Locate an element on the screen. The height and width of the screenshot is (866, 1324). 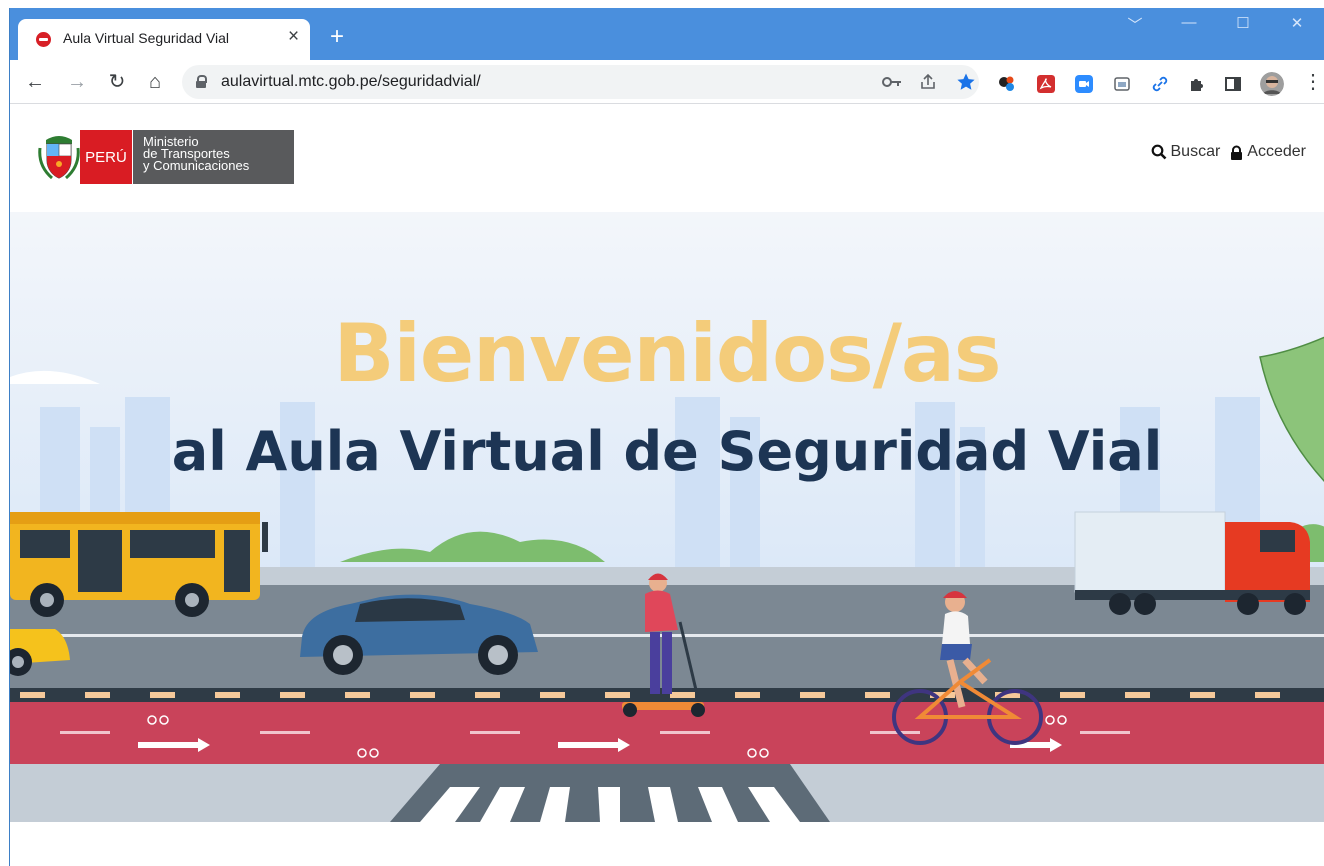
close-tab-icon: × is located at coordinates (293, 37).